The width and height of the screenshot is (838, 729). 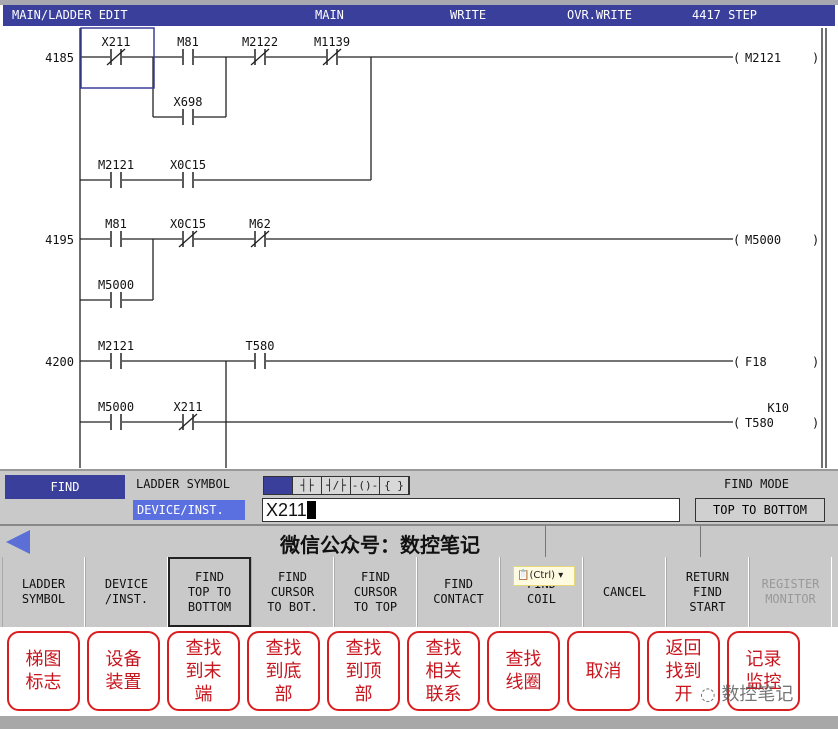 What do you see at coordinates (126, 592) in the screenshot?
I see `softkey-2: DEVICE /INST.` at bounding box center [126, 592].